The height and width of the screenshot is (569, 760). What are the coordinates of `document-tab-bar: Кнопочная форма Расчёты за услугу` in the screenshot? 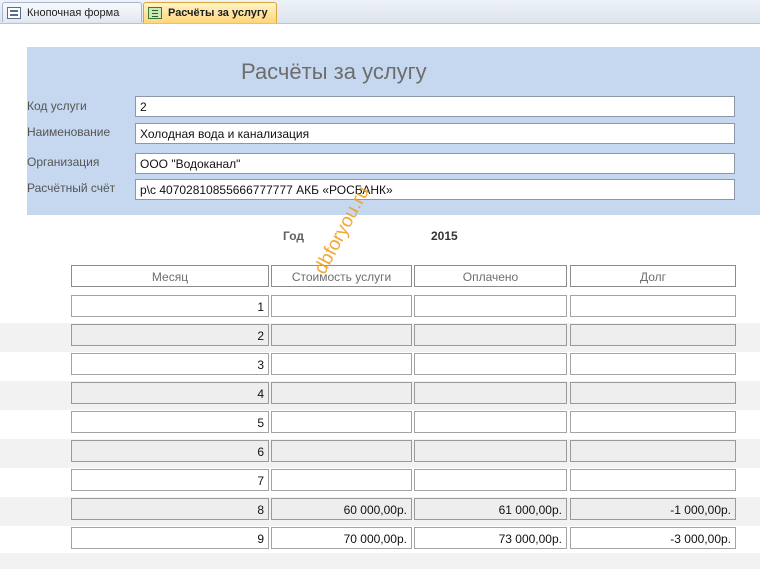 It's located at (380, 12).